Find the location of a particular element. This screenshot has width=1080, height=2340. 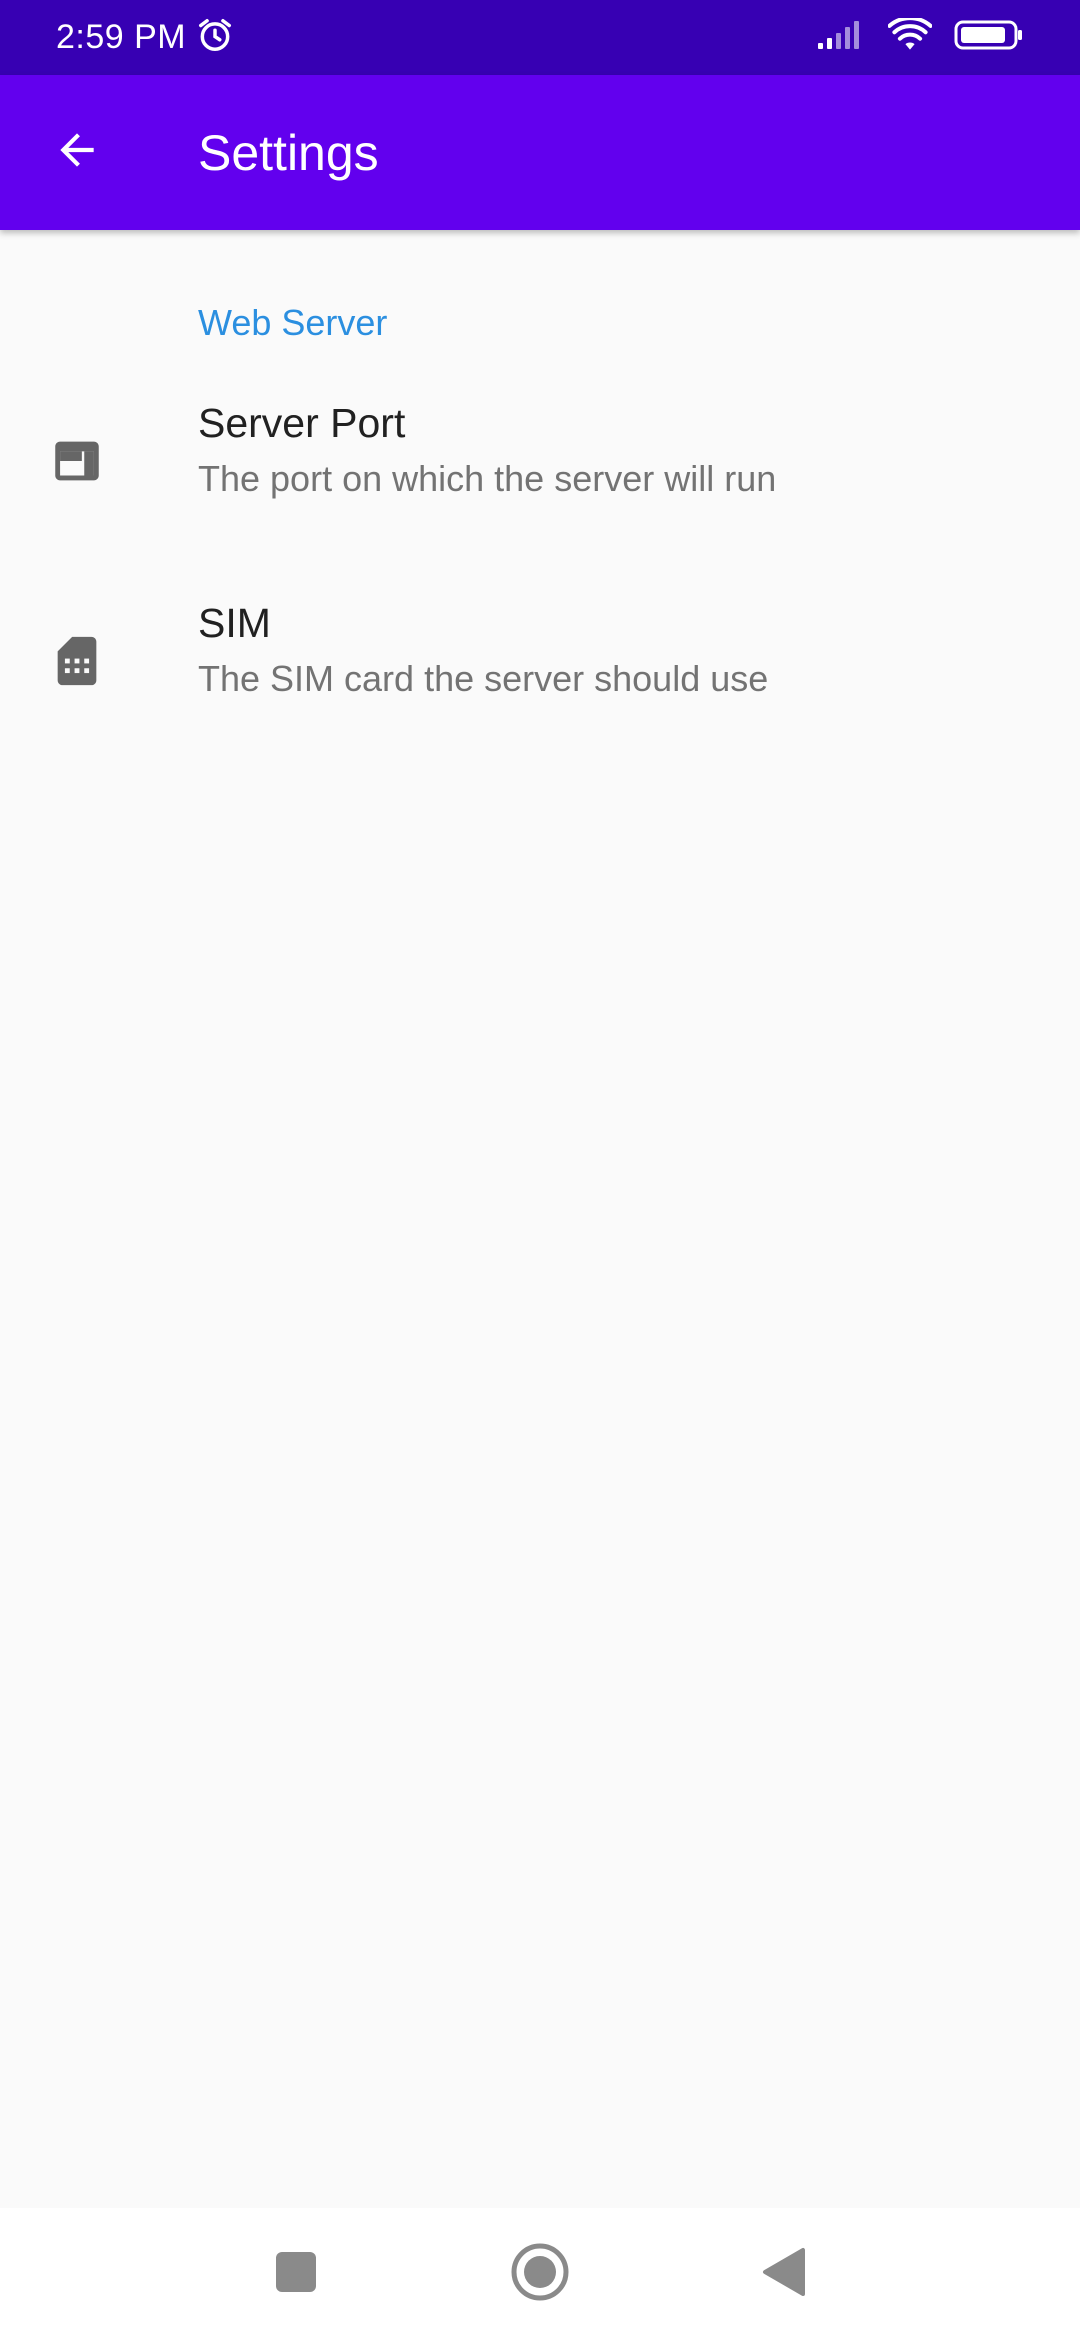

pref-item-sim: SIM The SIM card the server should use is located at coordinates (540, 690).